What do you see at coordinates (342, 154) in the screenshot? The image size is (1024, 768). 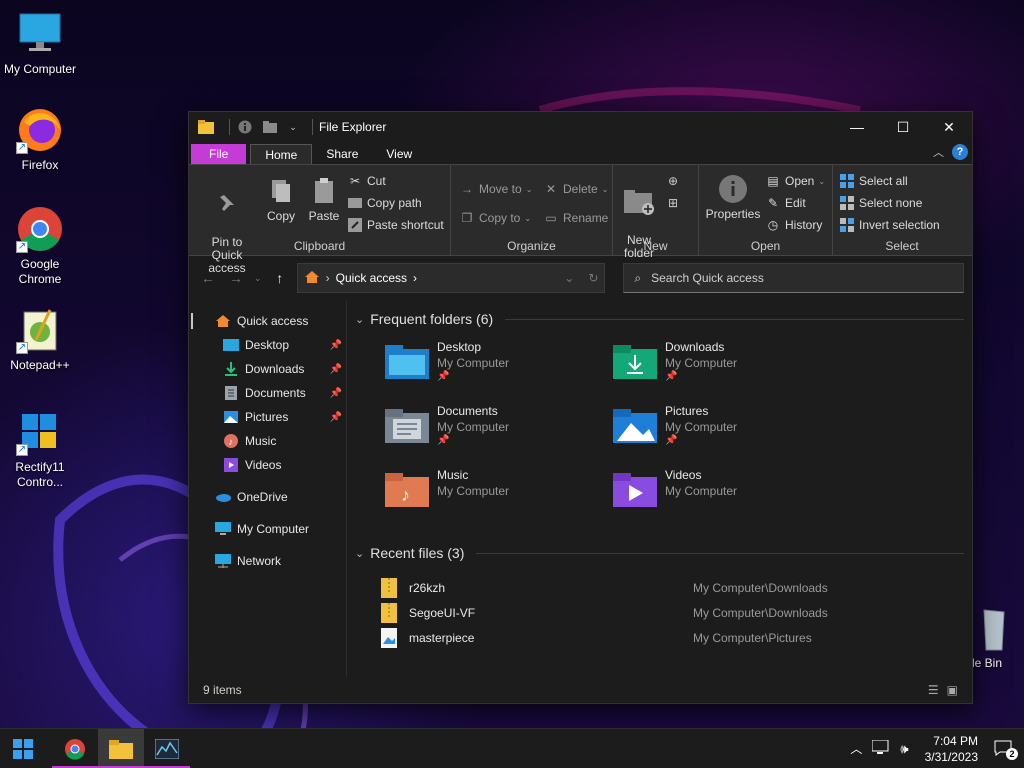 I see `tab-share: Share` at bounding box center [342, 154].